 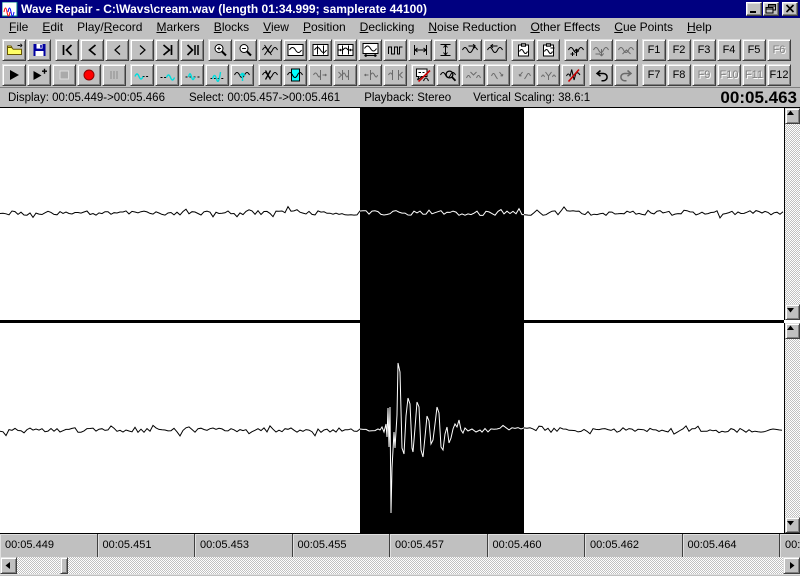 I want to click on square-wave-icon, so click(x=394, y=50).